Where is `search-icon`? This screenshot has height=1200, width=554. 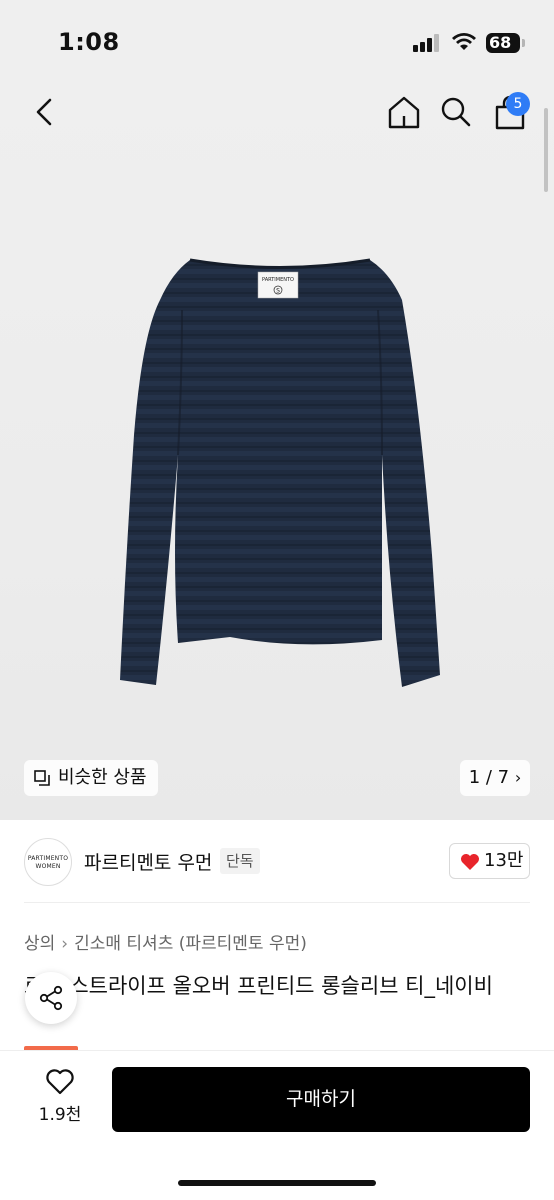
search-icon is located at coordinates (456, 112).